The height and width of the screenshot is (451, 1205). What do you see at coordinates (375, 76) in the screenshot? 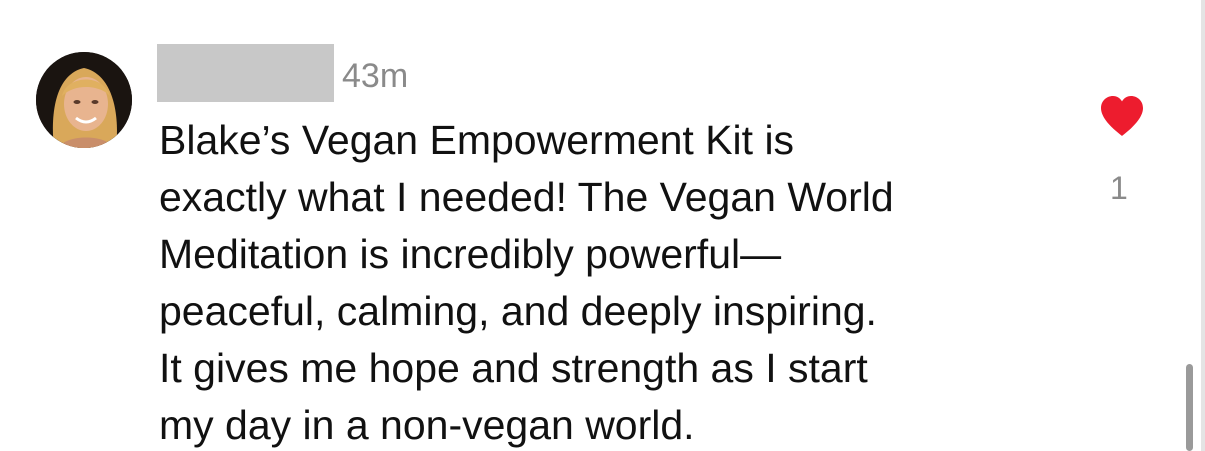
I see `timestamp: 43m` at bounding box center [375, 76].